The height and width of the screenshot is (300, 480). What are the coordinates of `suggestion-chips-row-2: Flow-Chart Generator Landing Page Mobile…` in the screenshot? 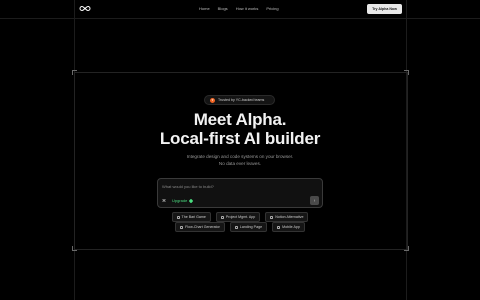 It's located at (240, 227).